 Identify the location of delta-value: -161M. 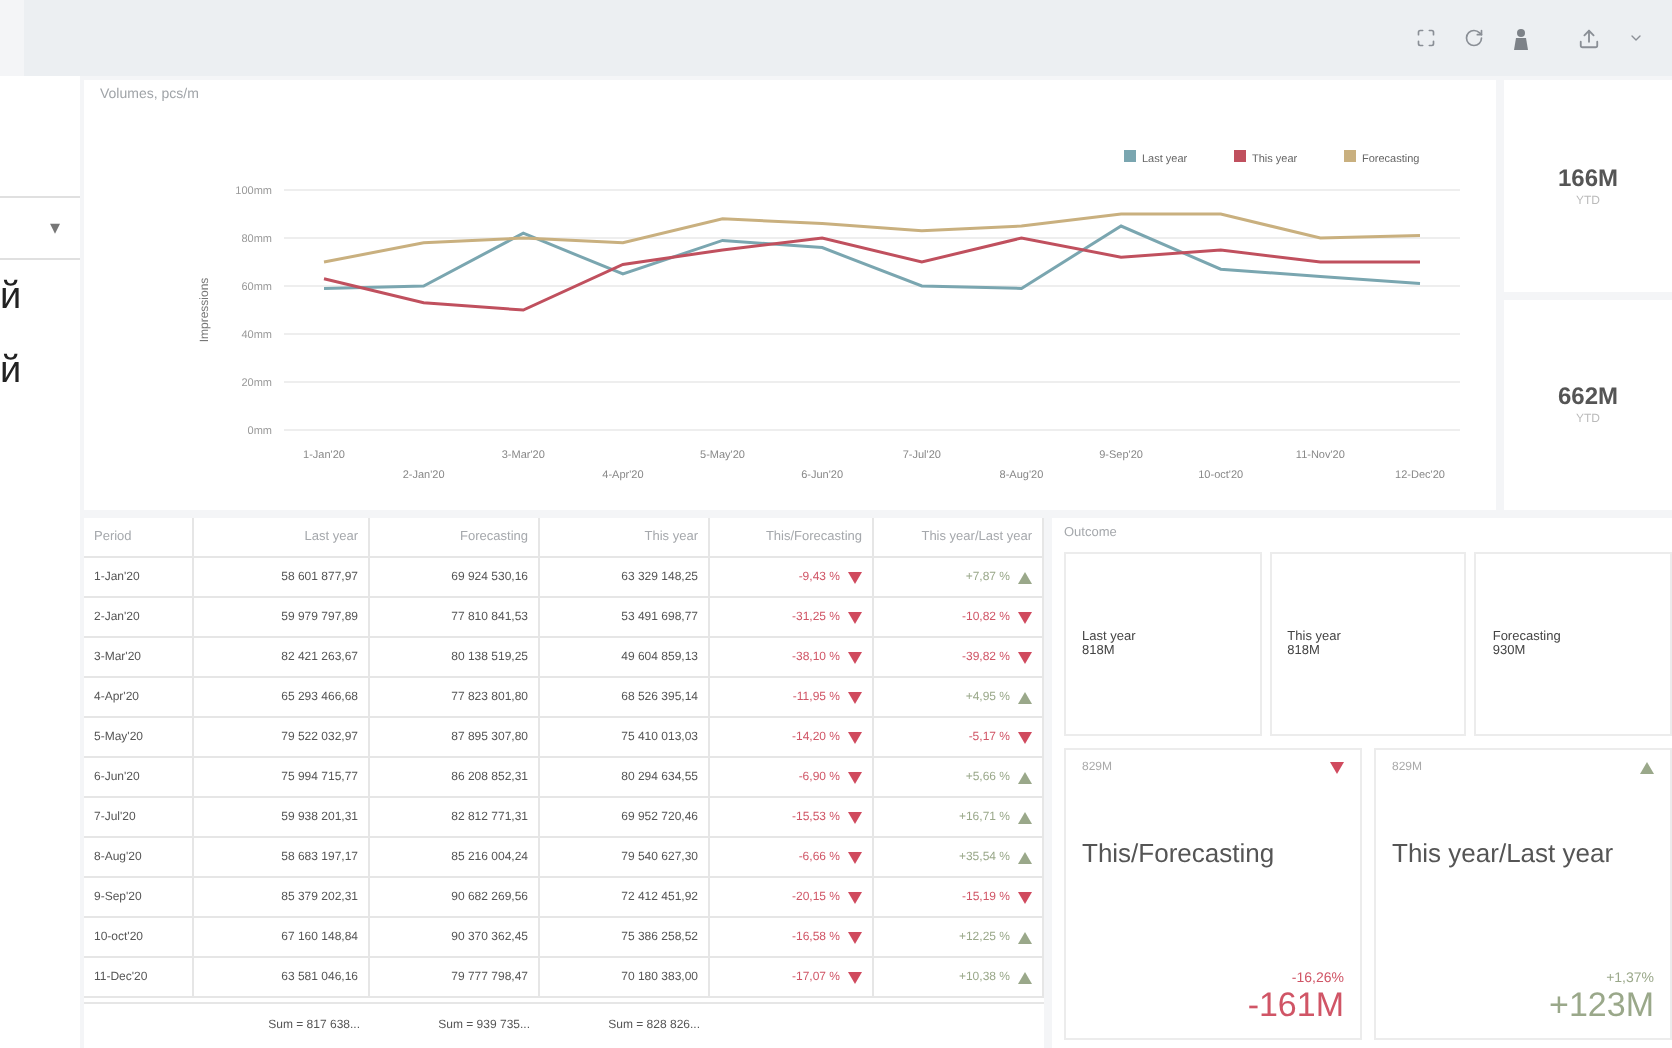
(1295, 1006).